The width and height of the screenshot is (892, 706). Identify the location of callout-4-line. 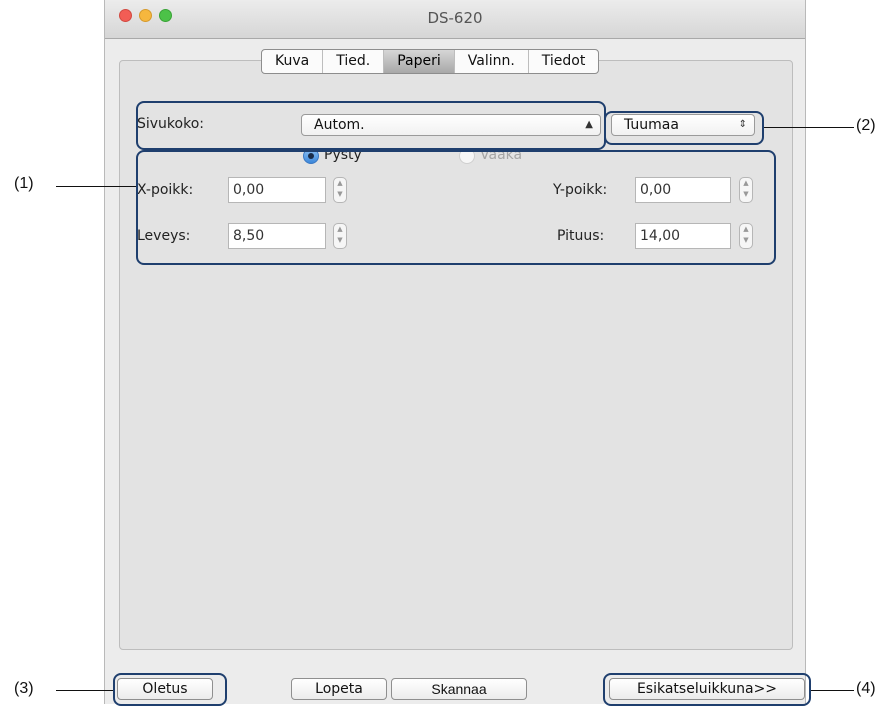
(832, 690).